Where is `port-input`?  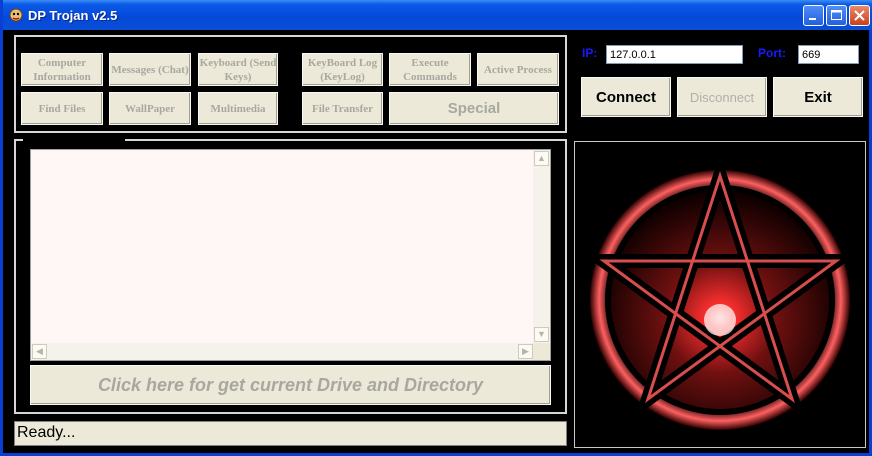 port-input is located at coordinates (828, 54).